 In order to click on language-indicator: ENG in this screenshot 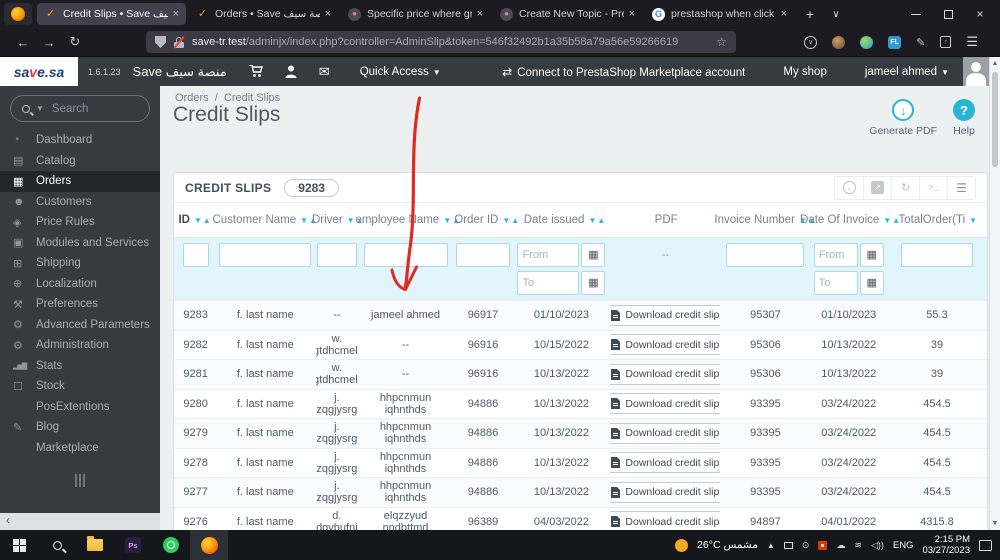, I will do `click(903, 545)`.